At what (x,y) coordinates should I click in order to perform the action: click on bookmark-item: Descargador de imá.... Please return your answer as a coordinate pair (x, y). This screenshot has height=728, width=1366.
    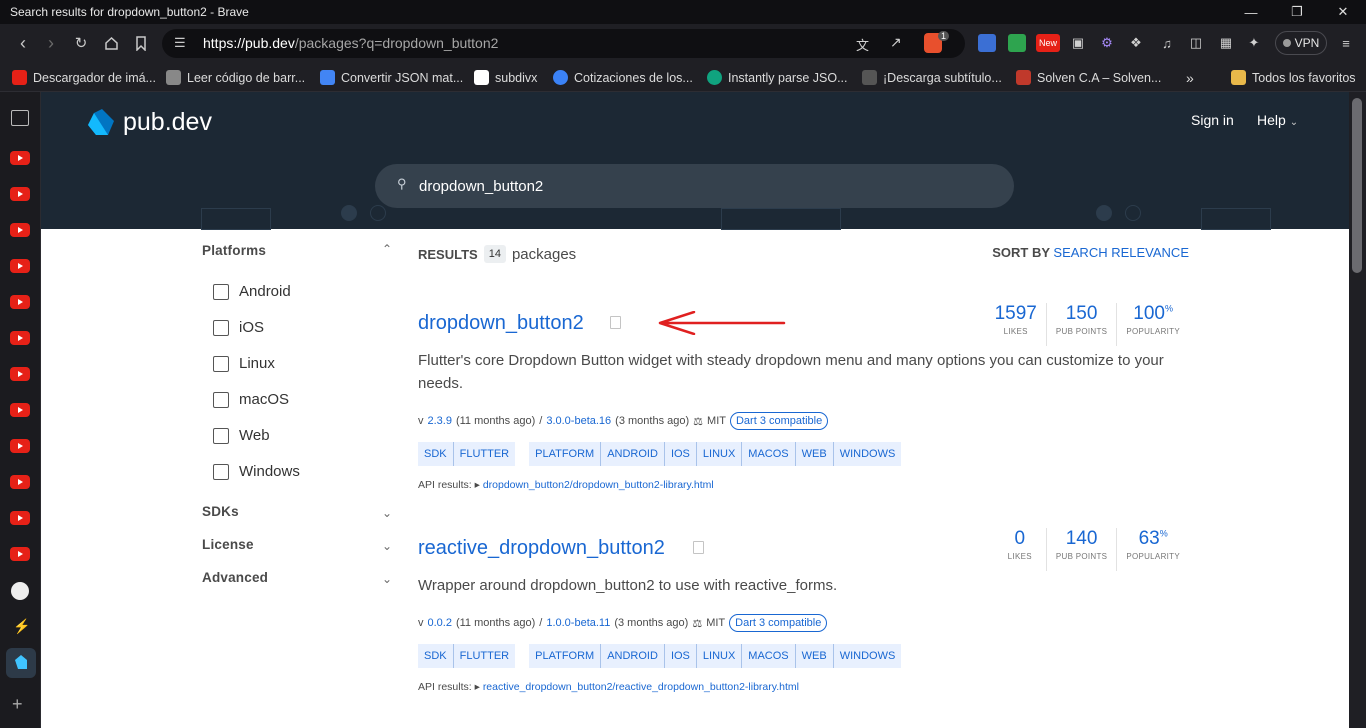
    Looking at the image, I should click on (84, 77).